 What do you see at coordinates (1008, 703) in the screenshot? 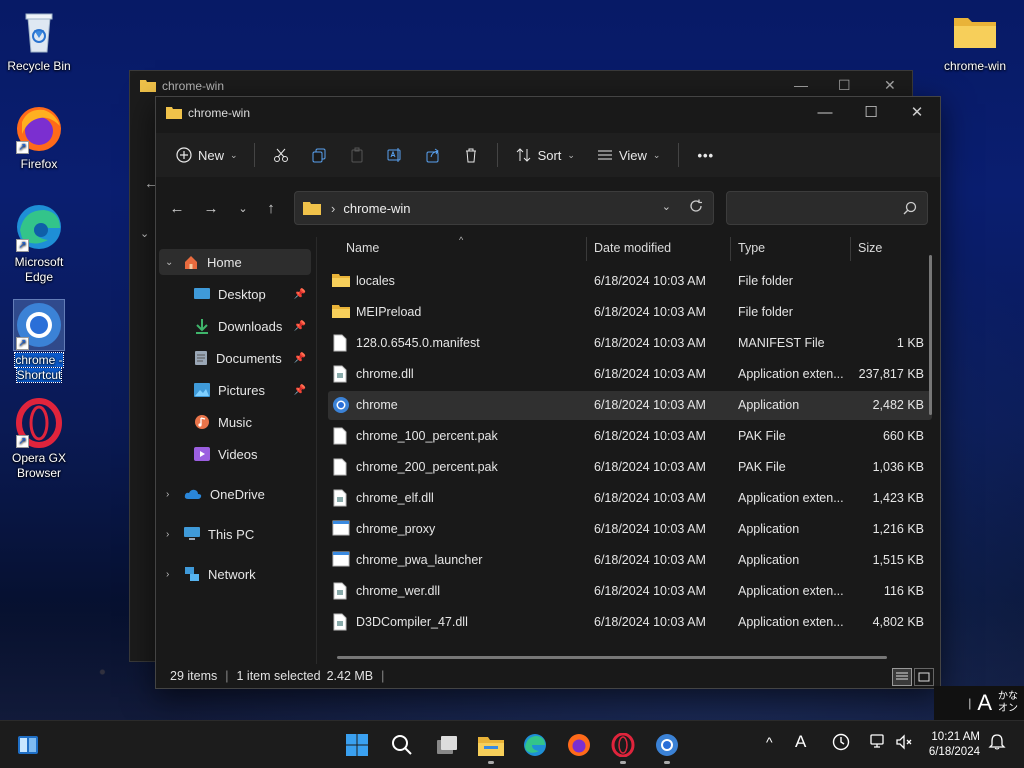
I see `ime-kana-toggle: かな オン` at bounding box center [1008, 703].